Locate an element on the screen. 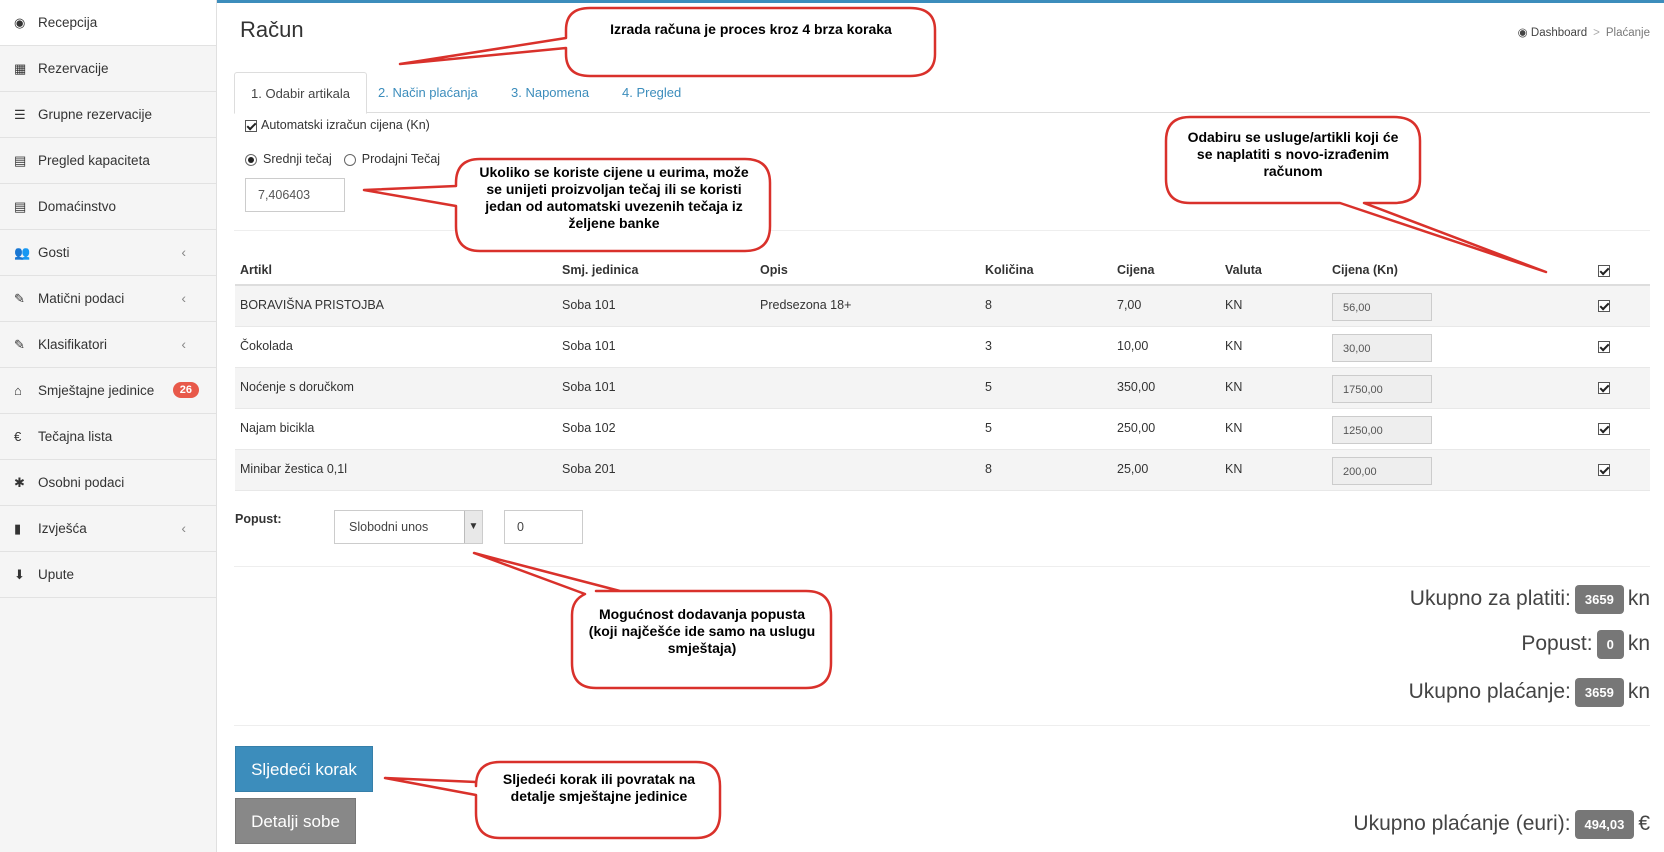 Image resolution: width=1664 pixels, height=852 pixels. sidebar-item-label: Grupne rezervacije is located at coordinates (95, 114).